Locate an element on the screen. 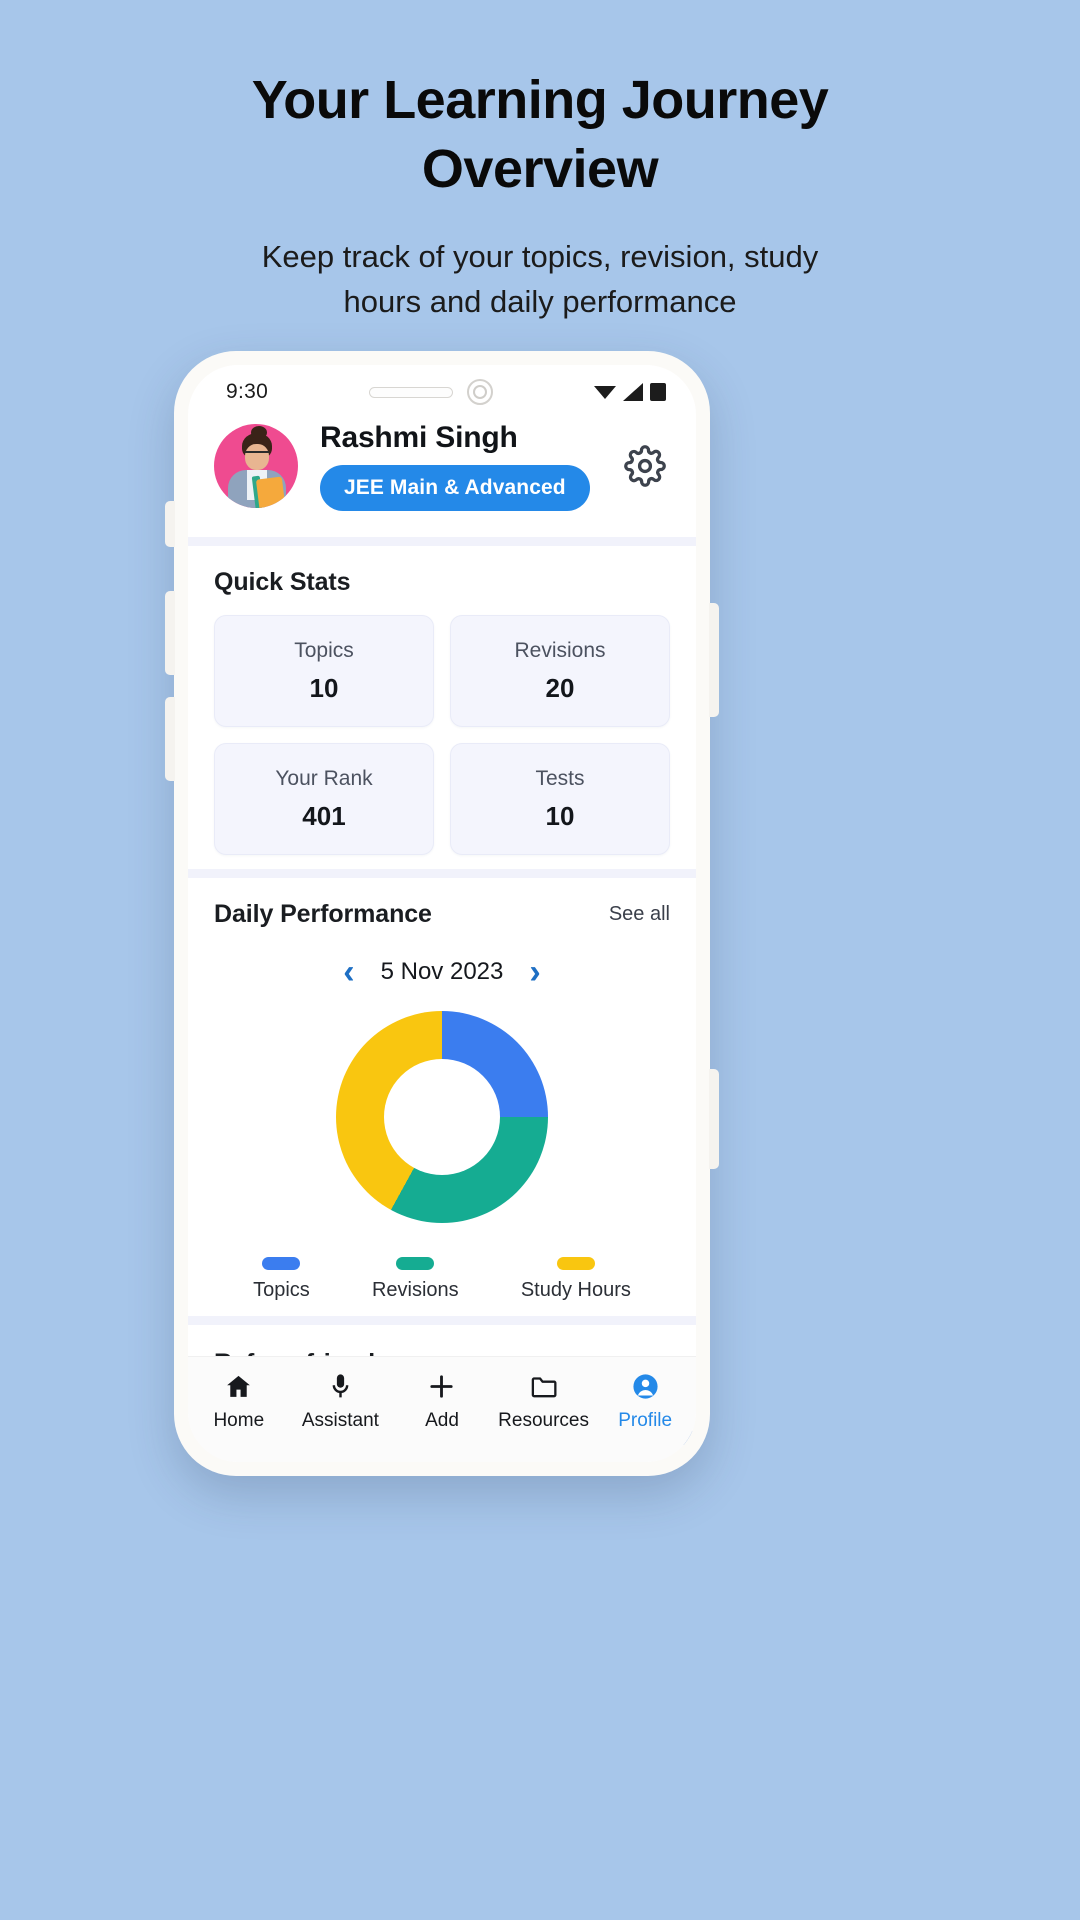 The image size is (1080, 1920). phone-button-right-low is located at coordinates (714, 1119).